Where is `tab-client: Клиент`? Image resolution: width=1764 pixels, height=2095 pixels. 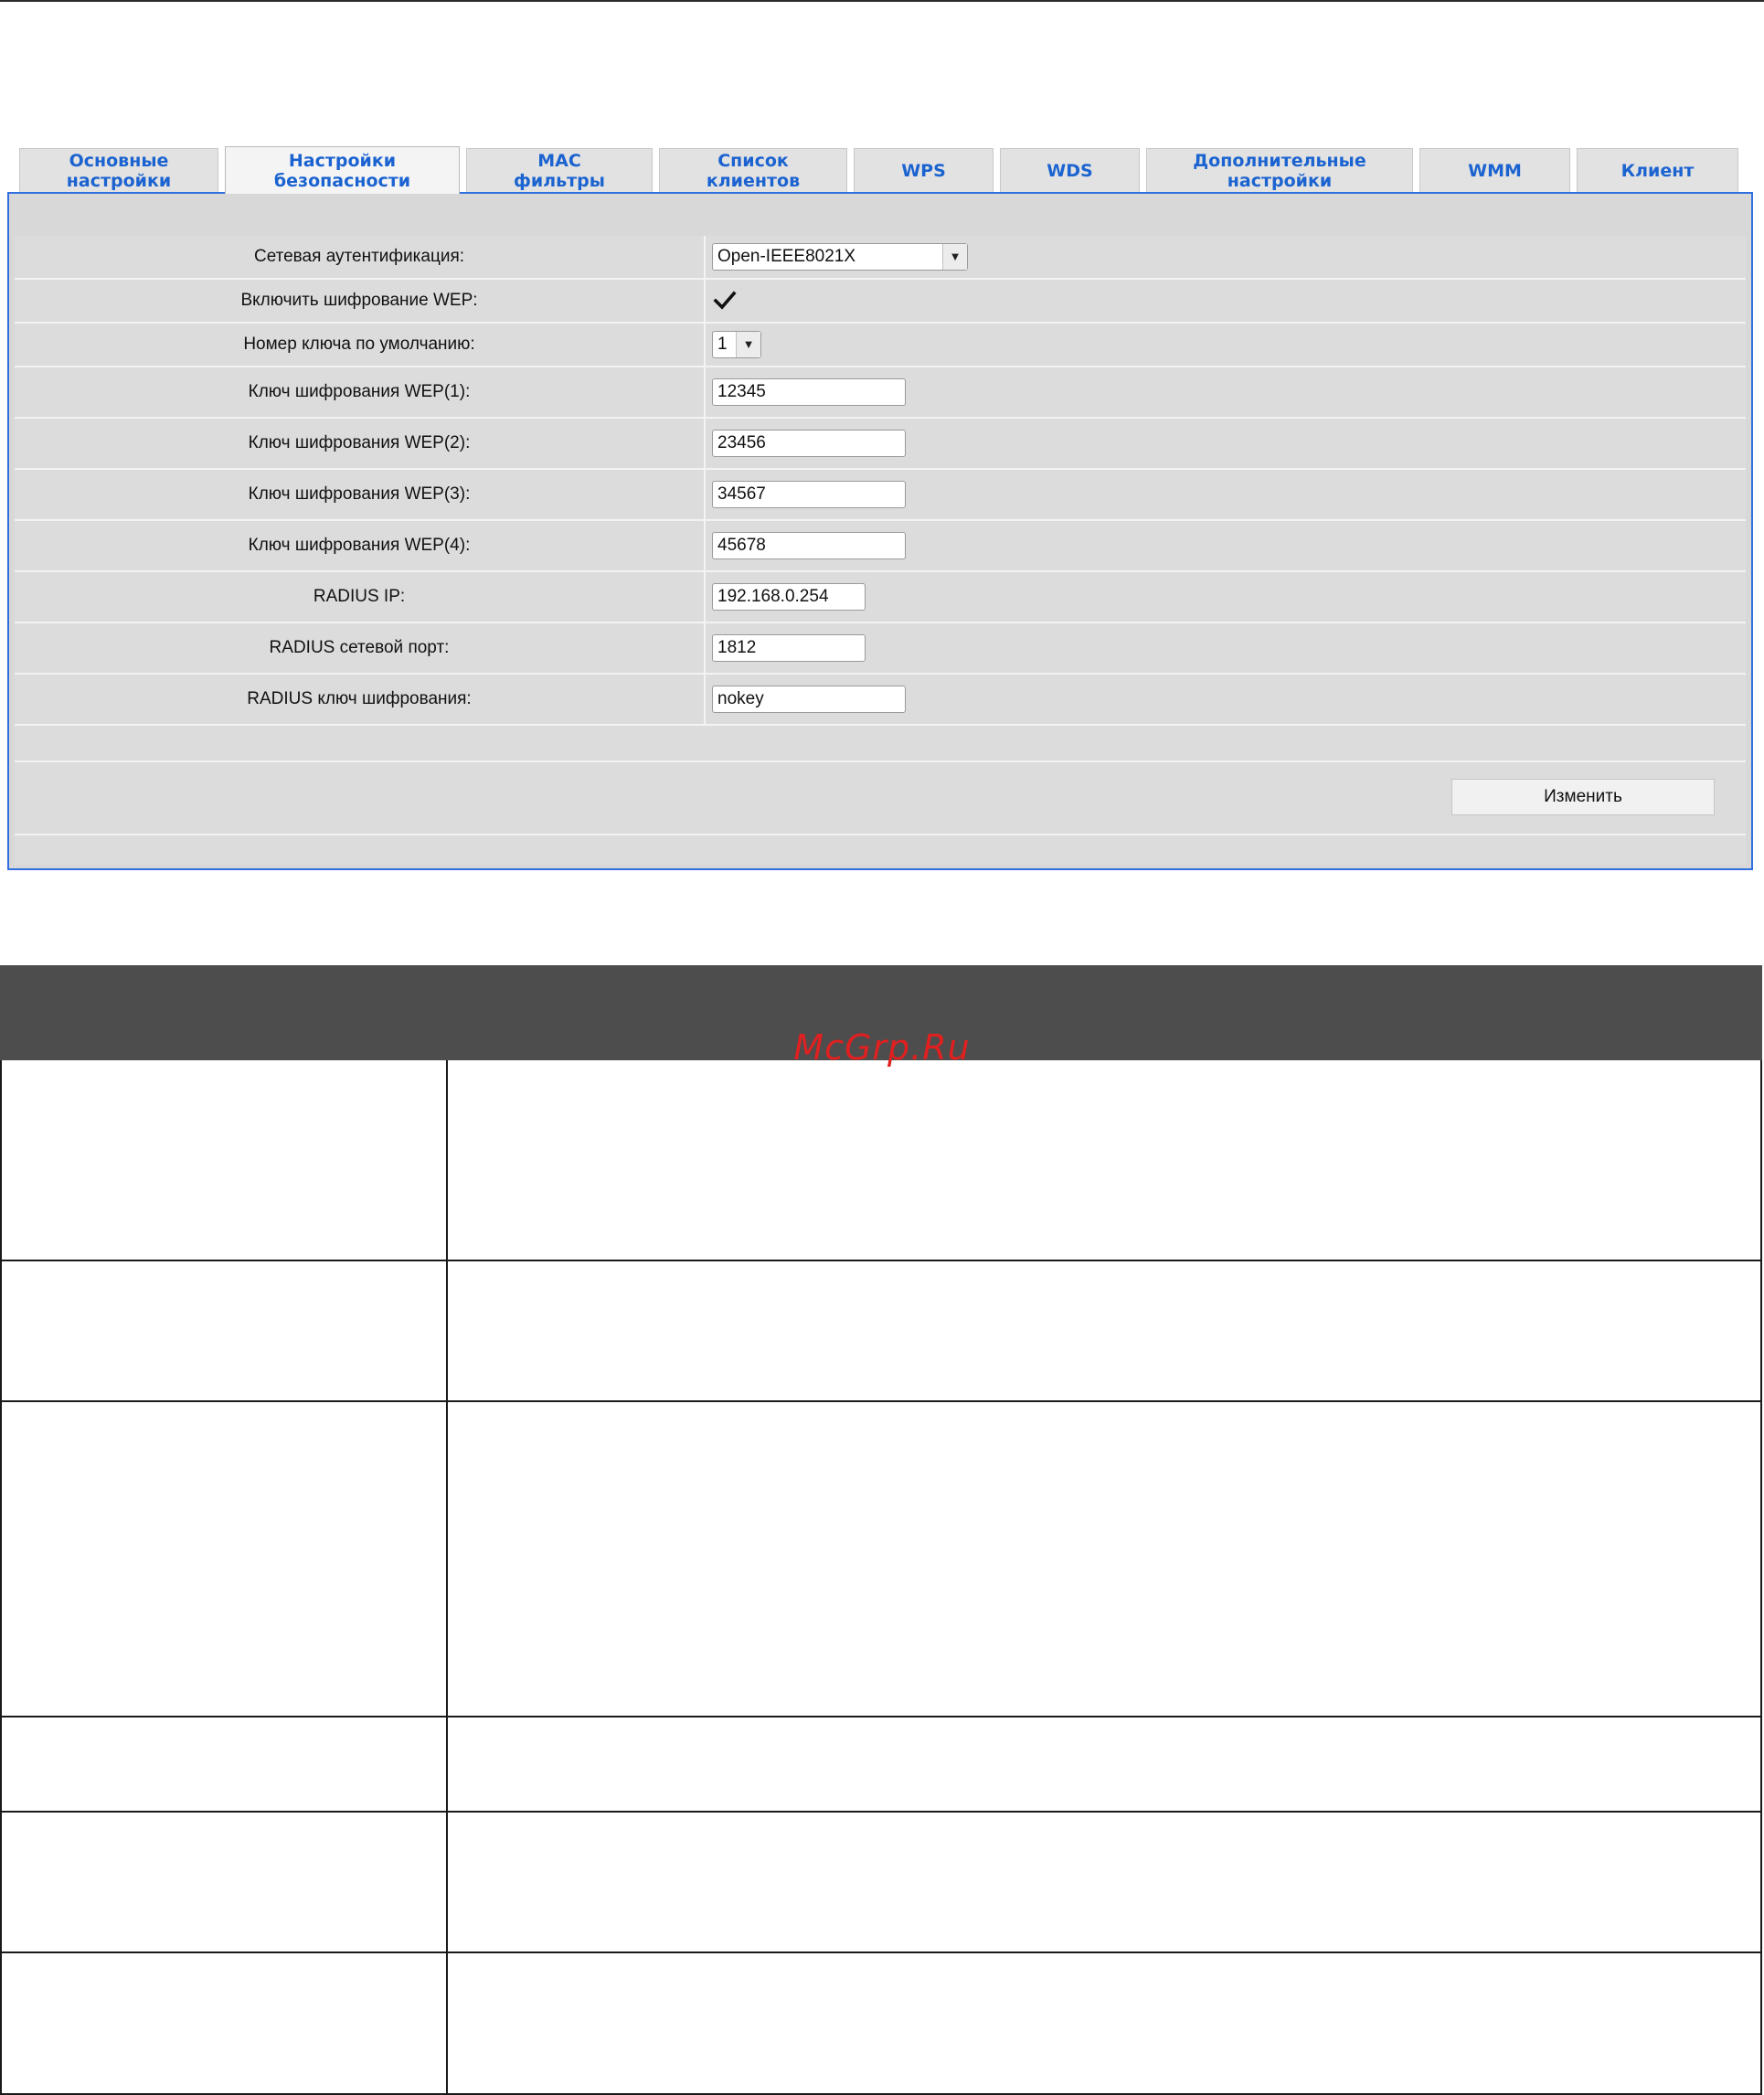
tab-client: Клиент is located at coordinates (1657, 170).